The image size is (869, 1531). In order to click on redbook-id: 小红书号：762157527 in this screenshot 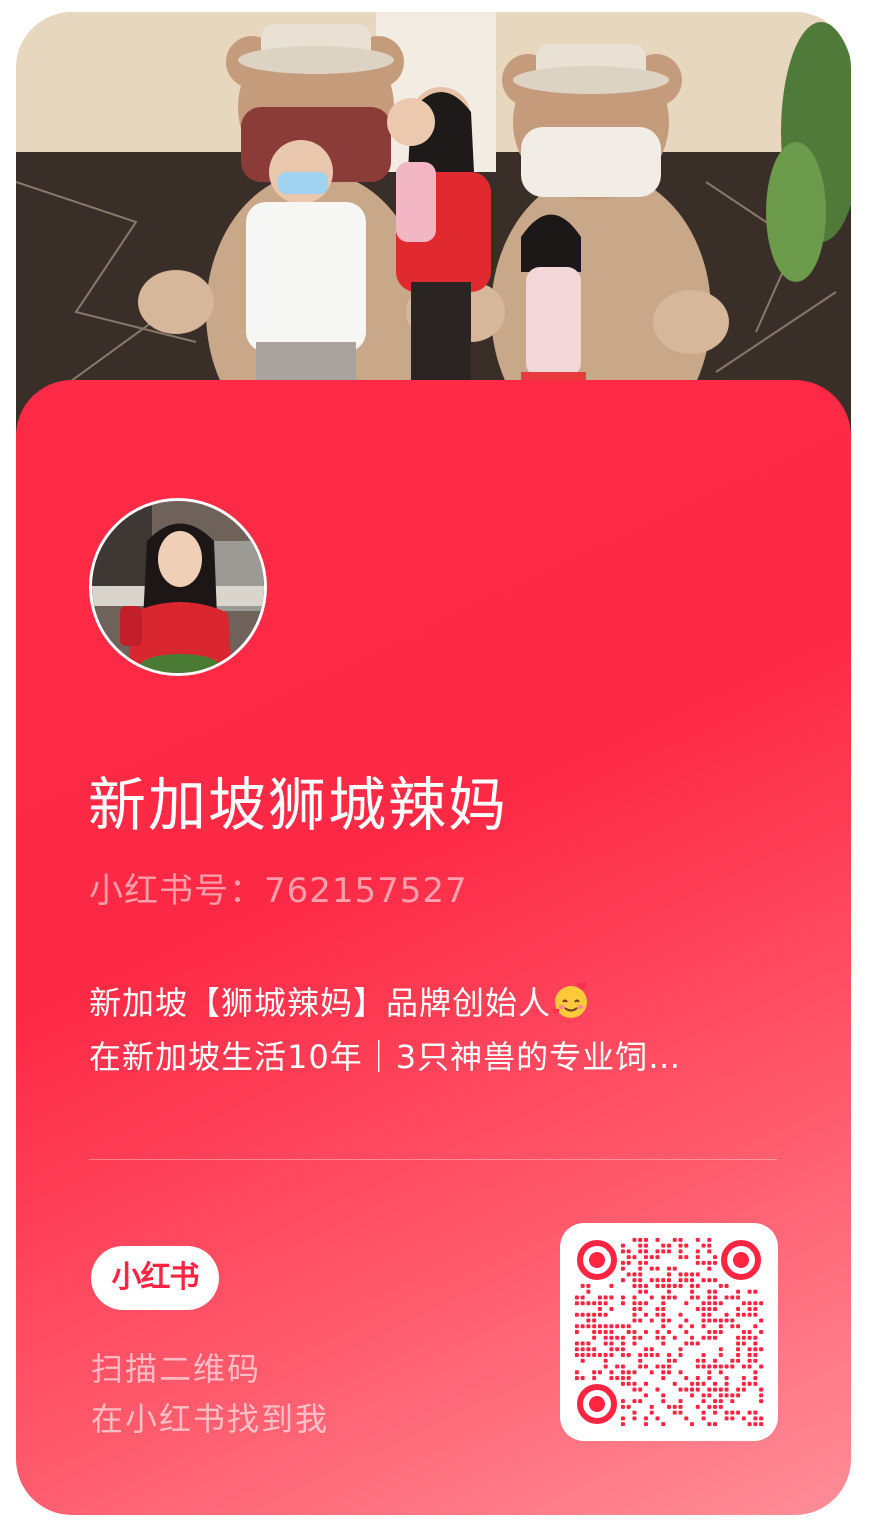, I will do `click(278, 887)`.